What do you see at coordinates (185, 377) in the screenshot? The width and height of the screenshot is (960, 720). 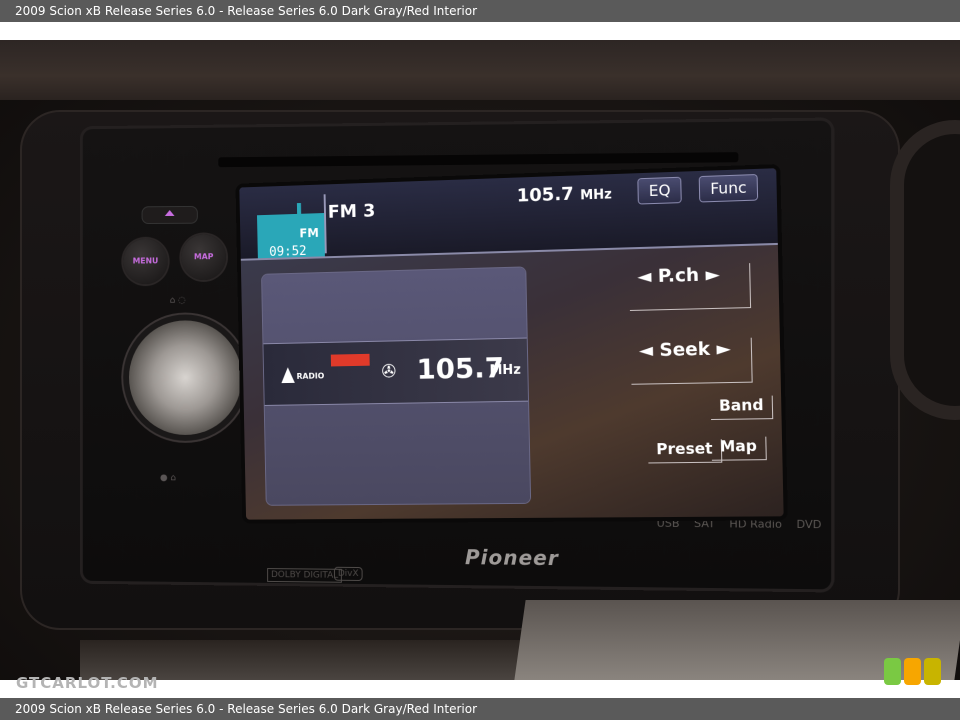 I see `volume-knob` at bounding box center [185, 377].